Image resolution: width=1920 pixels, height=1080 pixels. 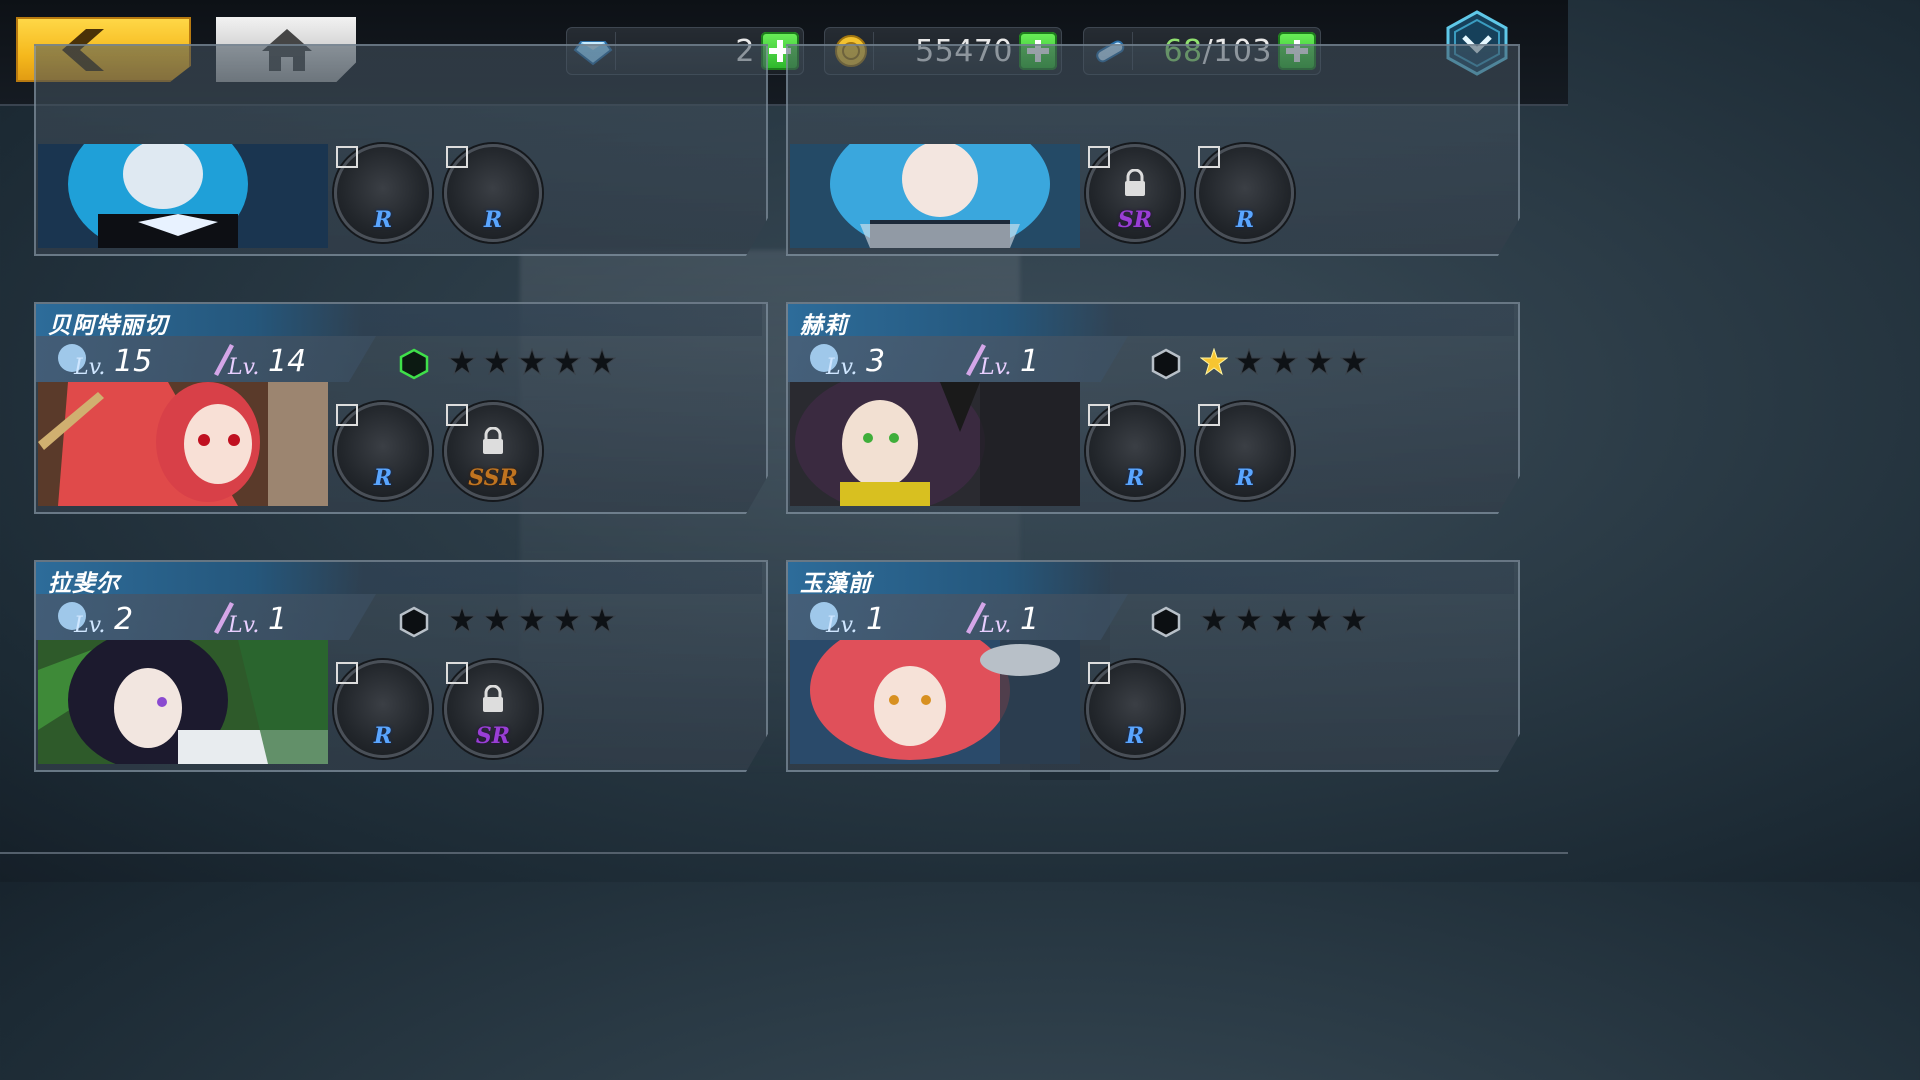 What do you see at coordinates (836, 584) in the screenshot?
I see `character-name: 玉藻前` at bounding box center [836, 584].